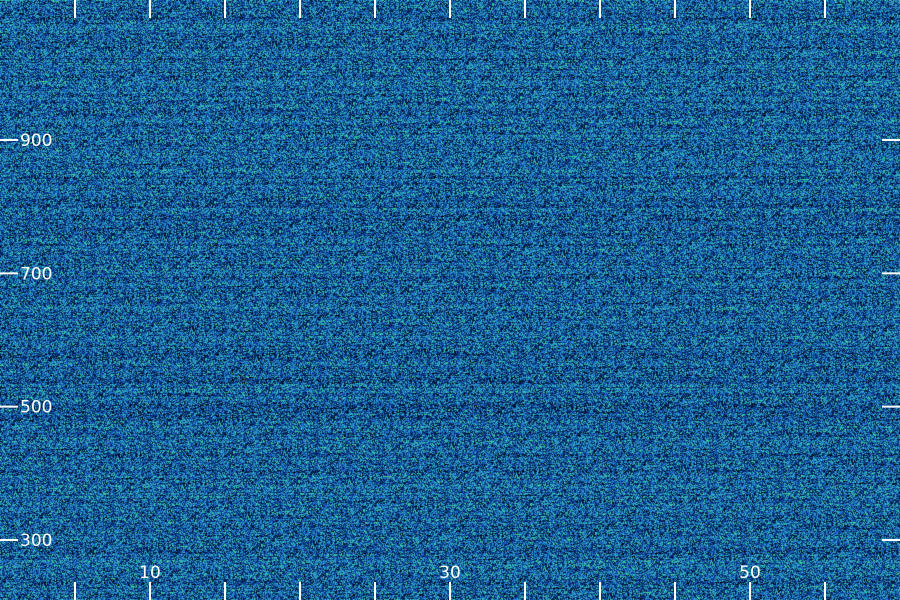 The height and width of the screenshot is (600, 900). What do you see at coordinates (36, 408) in the screenshot?
I see `y-tick-label-500: 500` at bounding box center [36, 408].